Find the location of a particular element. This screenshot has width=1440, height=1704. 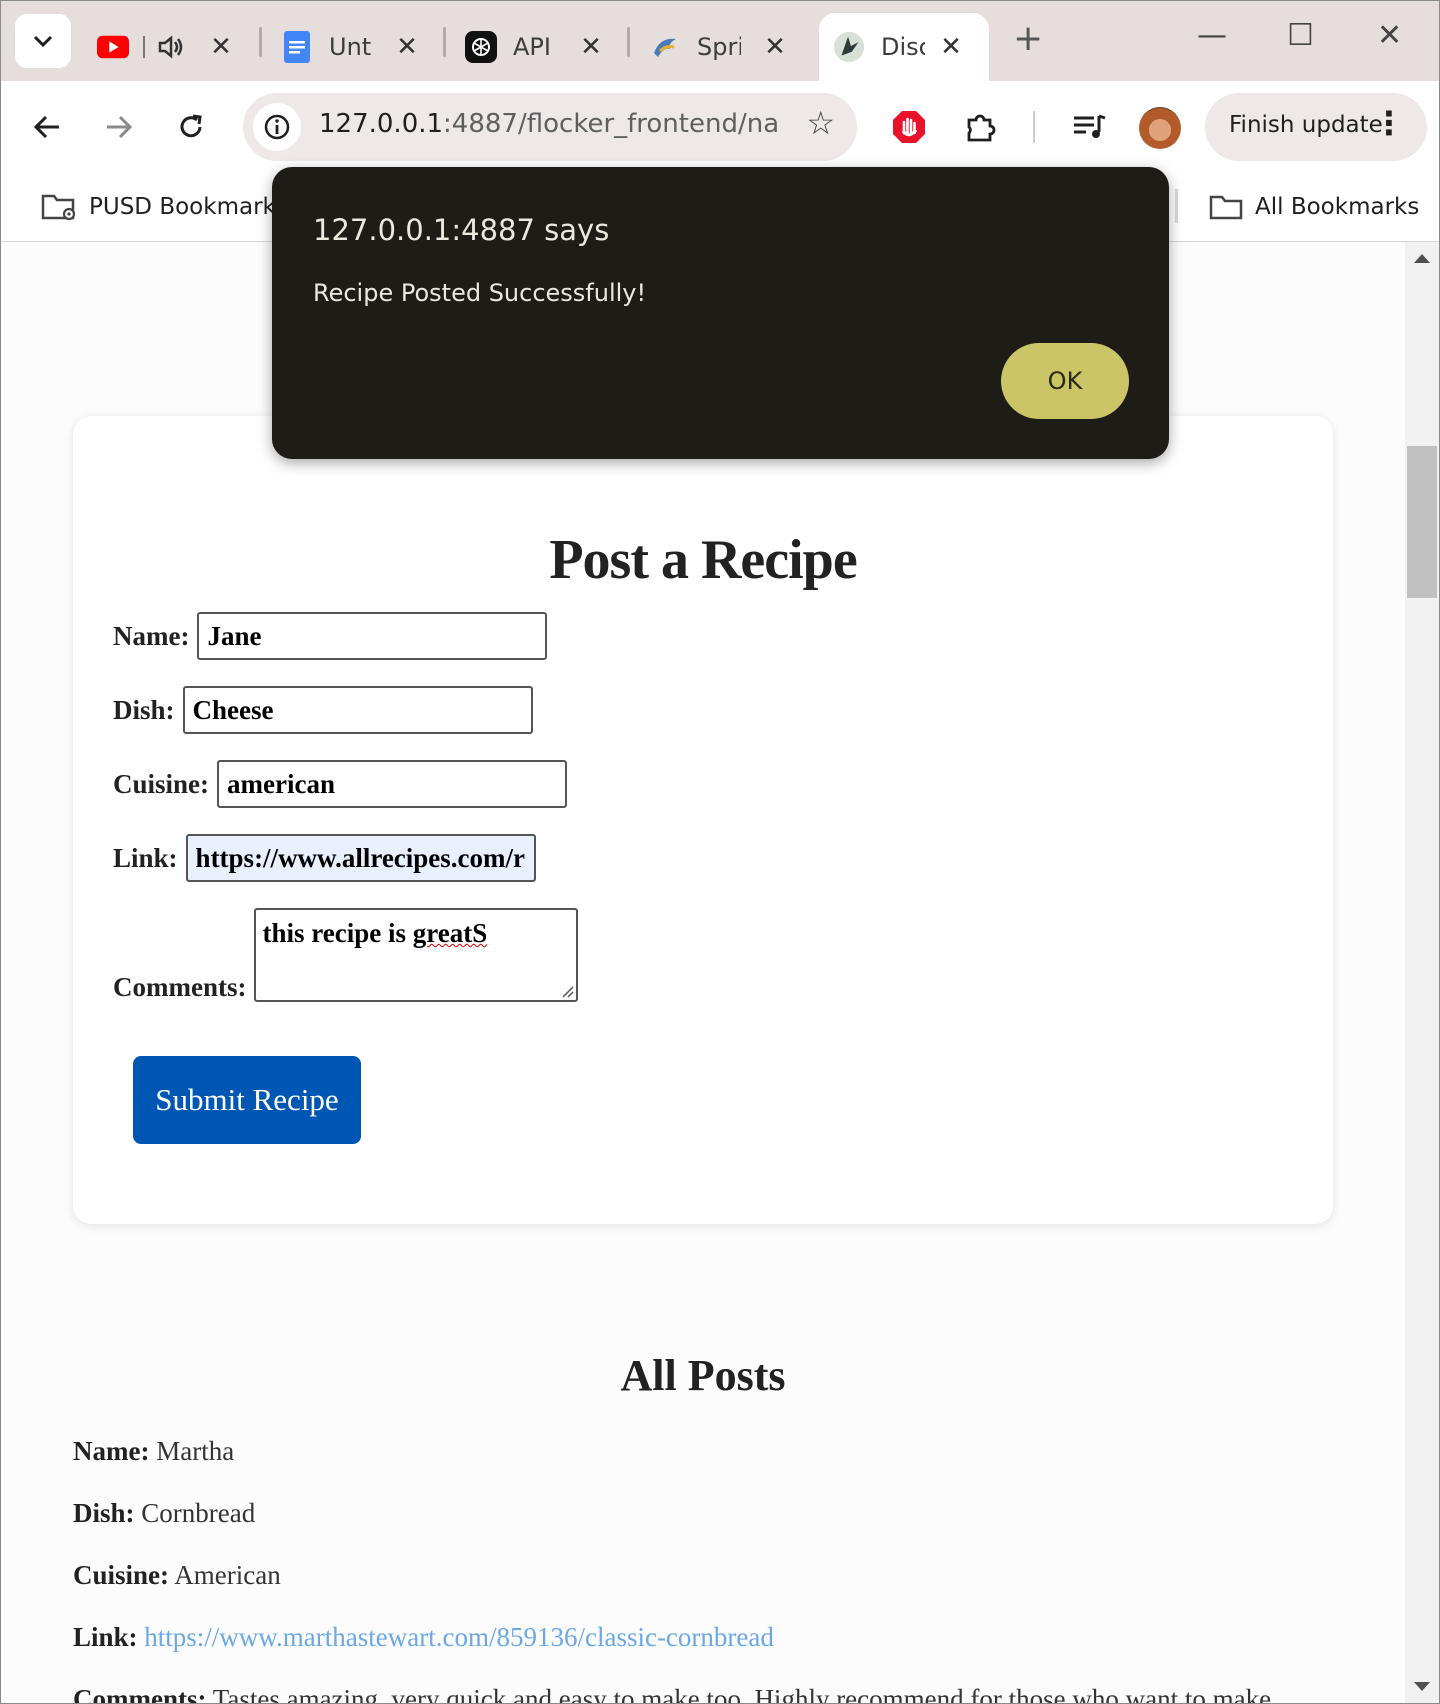

tab-title: Disc is located at coordinates (903, 47).